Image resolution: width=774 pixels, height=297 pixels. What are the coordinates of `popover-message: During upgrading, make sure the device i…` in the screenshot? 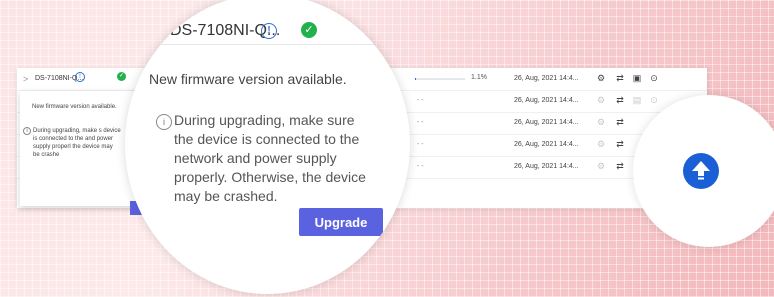 It's located at (270, 158).